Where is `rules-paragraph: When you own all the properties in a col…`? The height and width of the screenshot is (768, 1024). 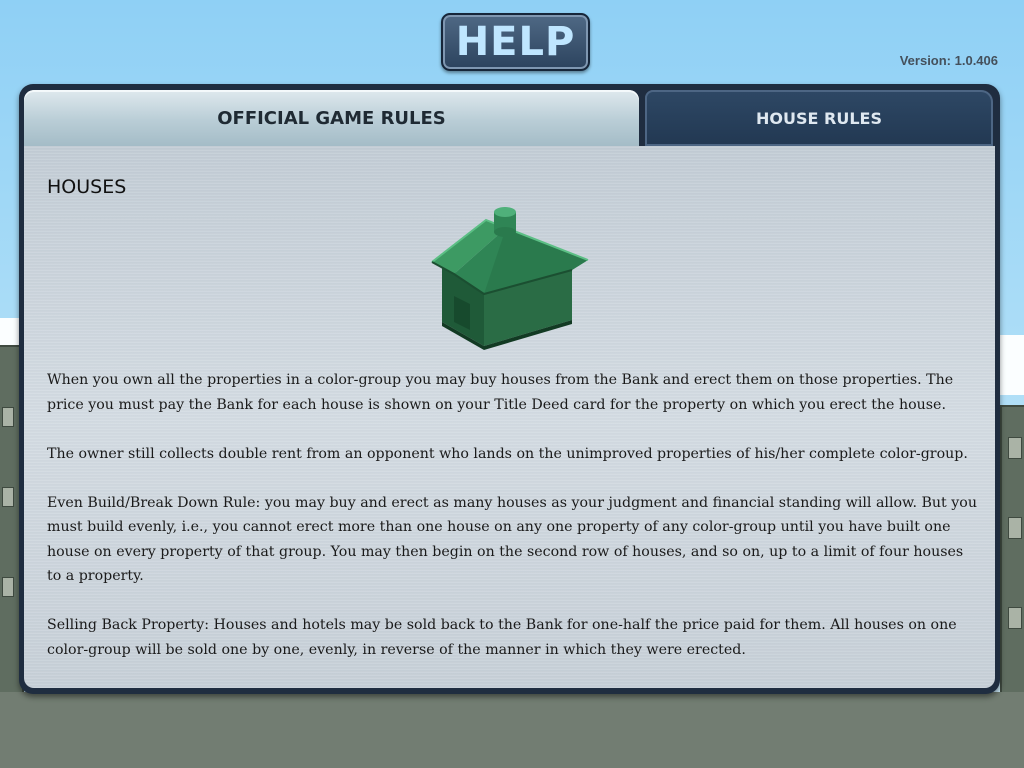
rules-paragraph: When you own all the properties in a col… is located at coordinates (500, 392).